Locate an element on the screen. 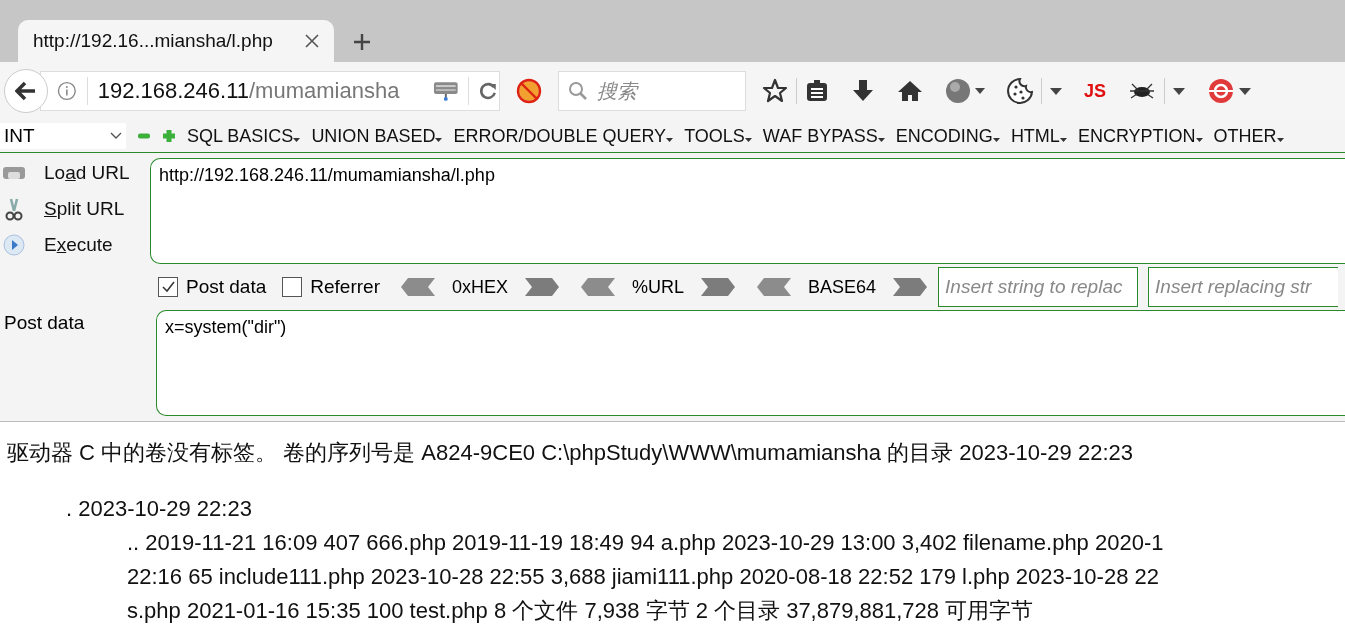 The height and width of the screenshot is (634, 1345). menu-item: TOOLS is located at coordinates (718, 136).